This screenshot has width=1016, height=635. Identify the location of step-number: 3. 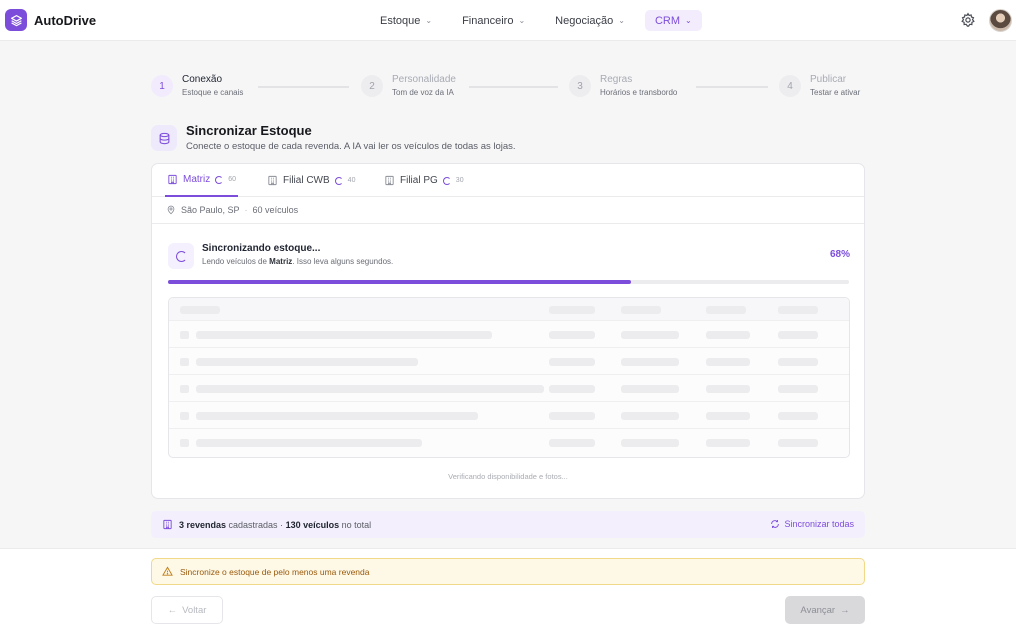
(580, 86).